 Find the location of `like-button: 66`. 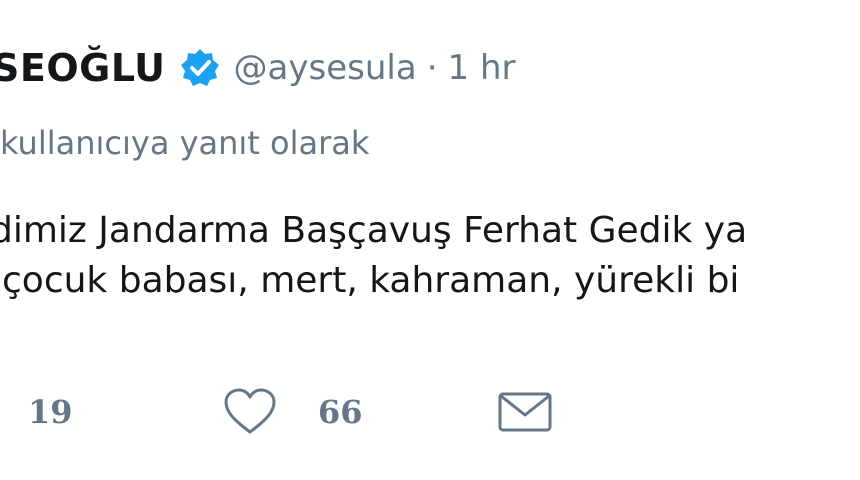

like-button: 66 is located at coordinates (292, 412).